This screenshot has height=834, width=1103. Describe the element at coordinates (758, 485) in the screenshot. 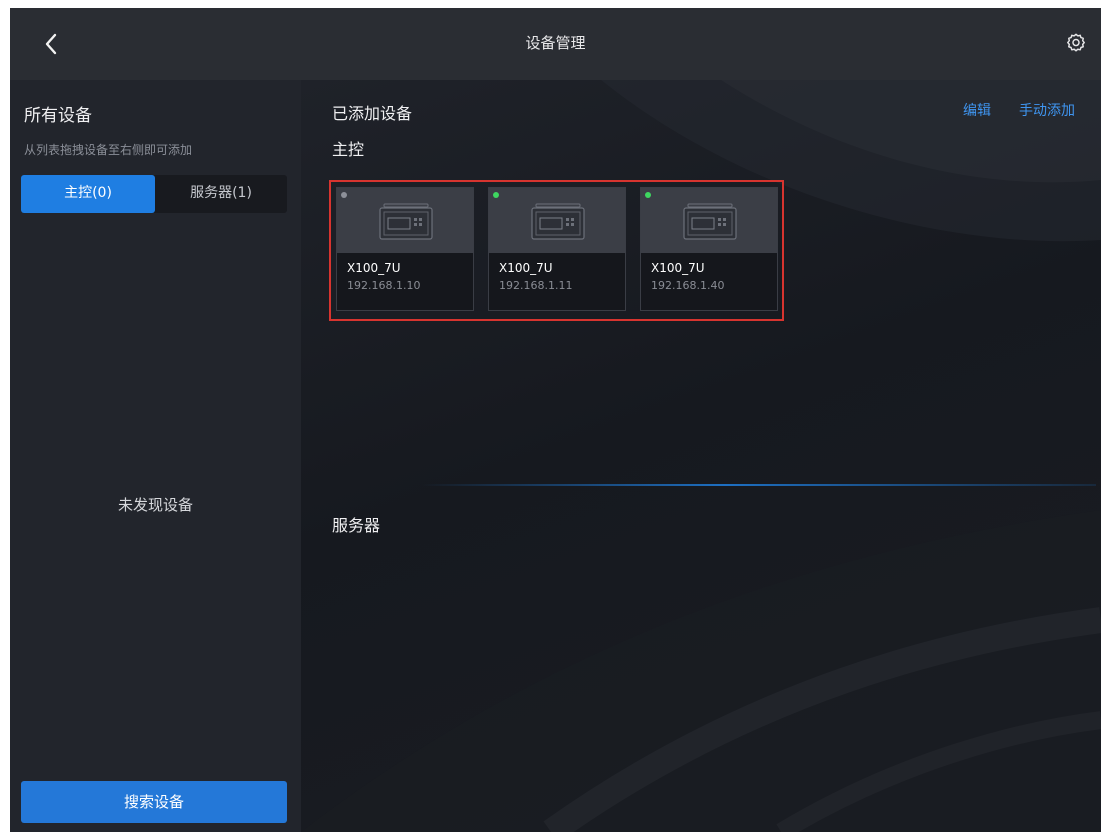

I see `section-divider` at that location.